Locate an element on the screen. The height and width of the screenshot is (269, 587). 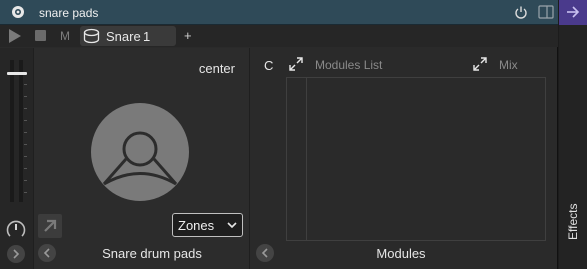
pan-value: center is located at coordinates (216, 68).